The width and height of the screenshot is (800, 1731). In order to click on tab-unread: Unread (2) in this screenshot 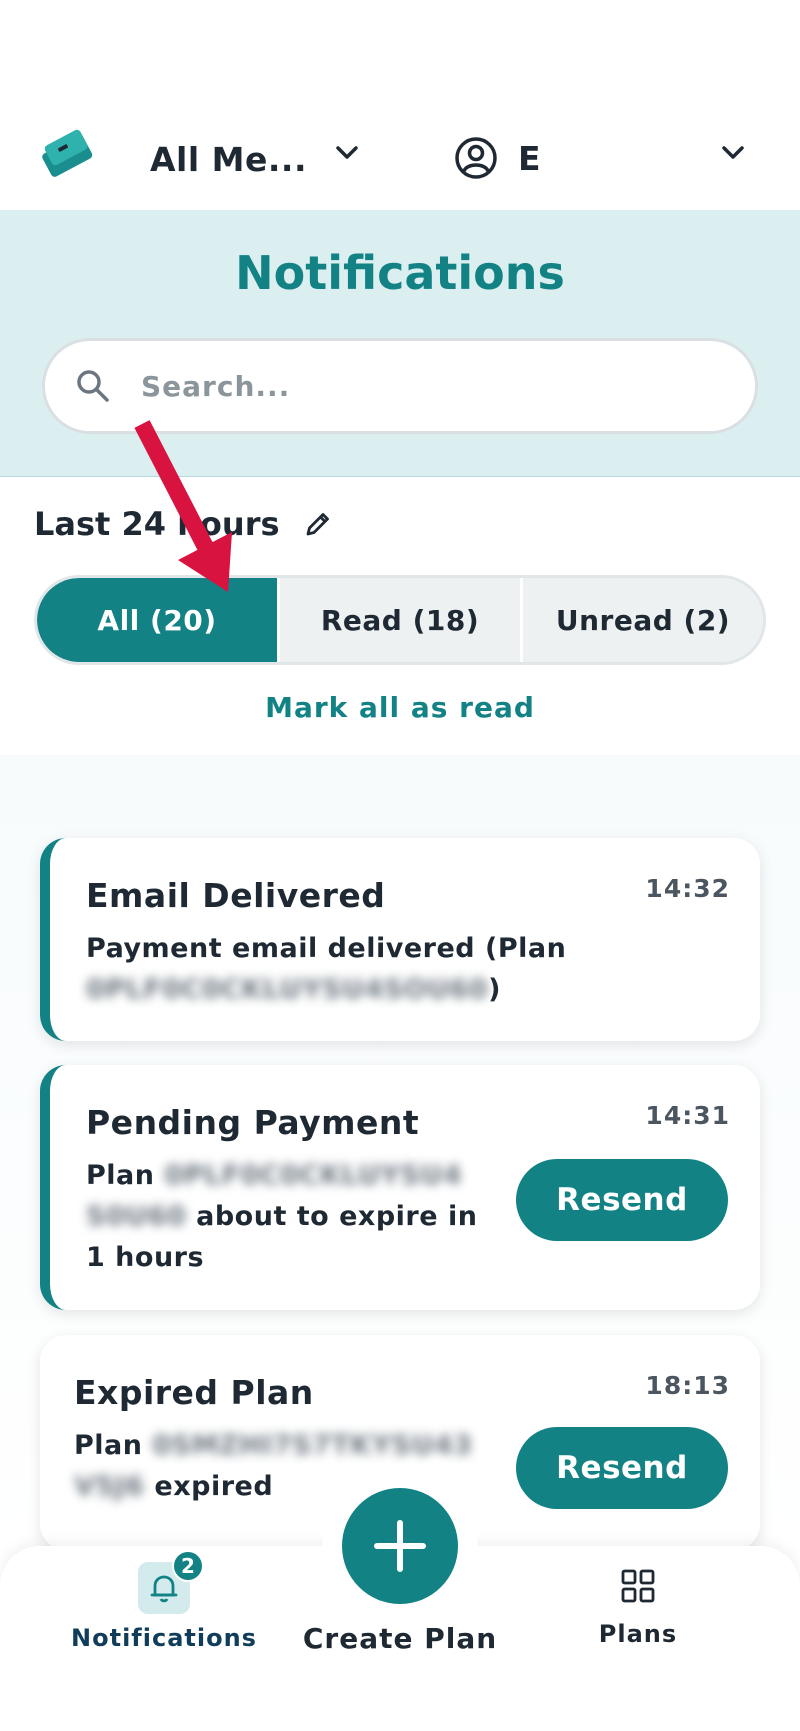, I will do `click(643, 620)`.